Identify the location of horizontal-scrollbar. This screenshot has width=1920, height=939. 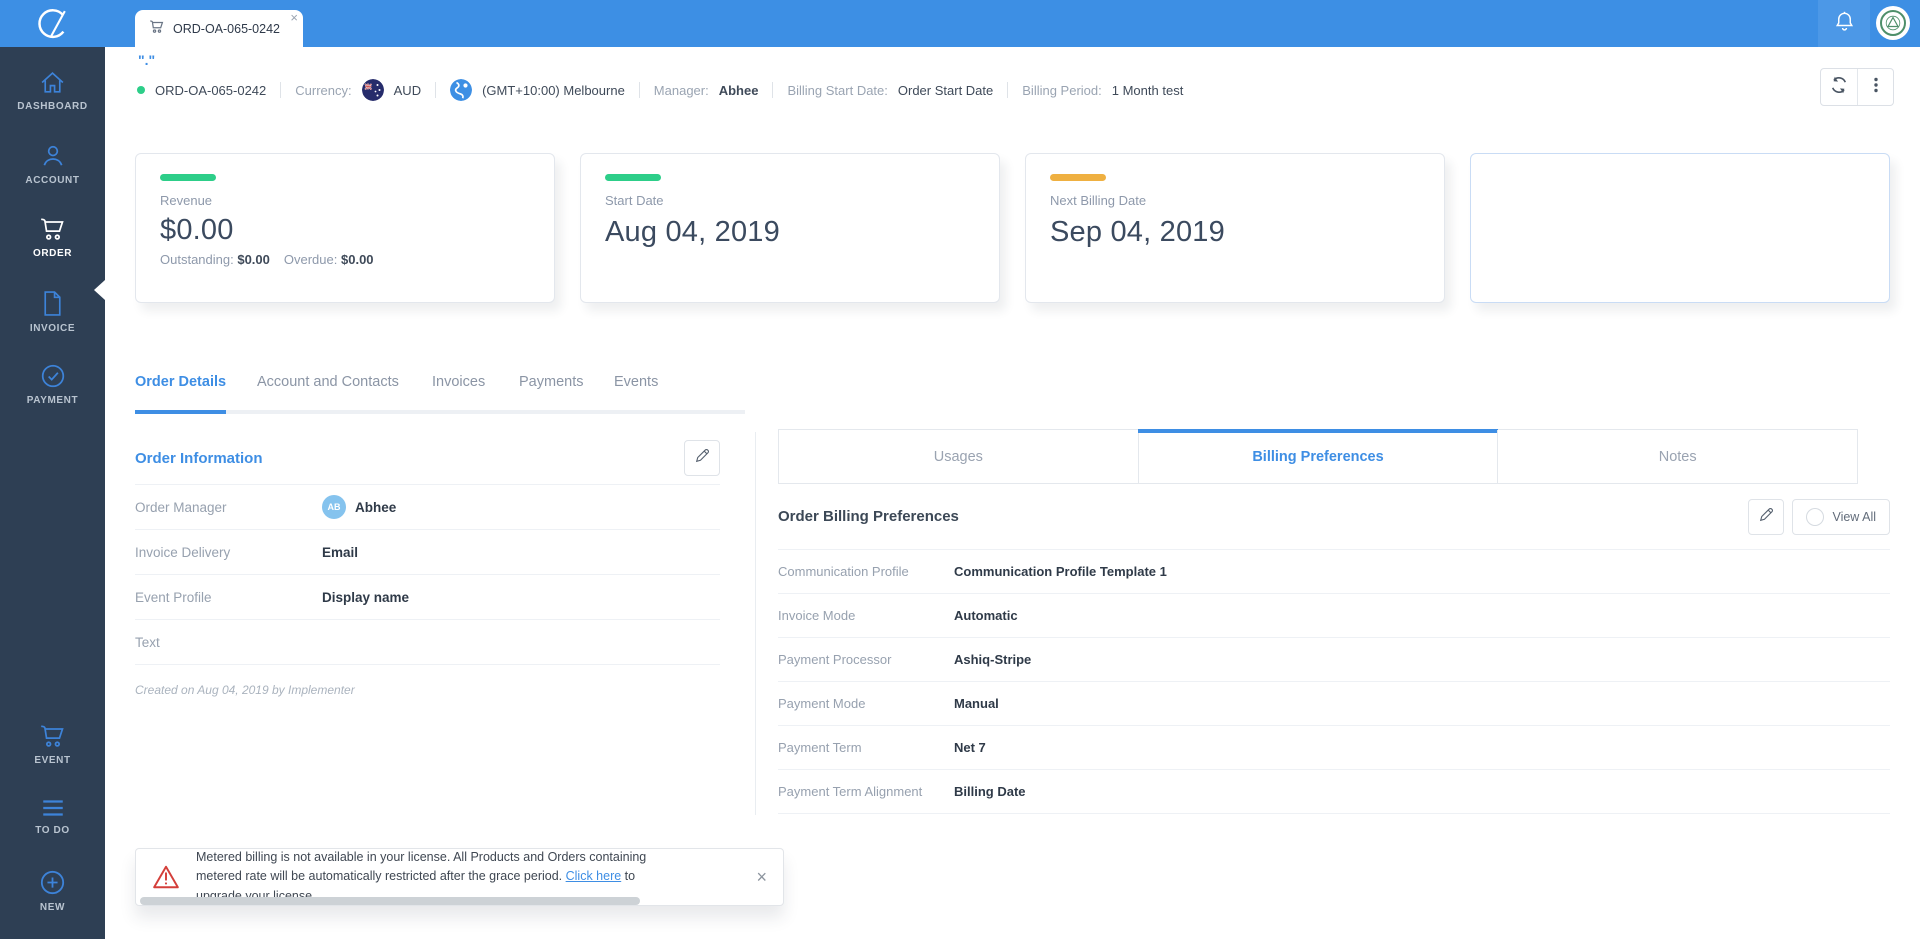
(390, 901).